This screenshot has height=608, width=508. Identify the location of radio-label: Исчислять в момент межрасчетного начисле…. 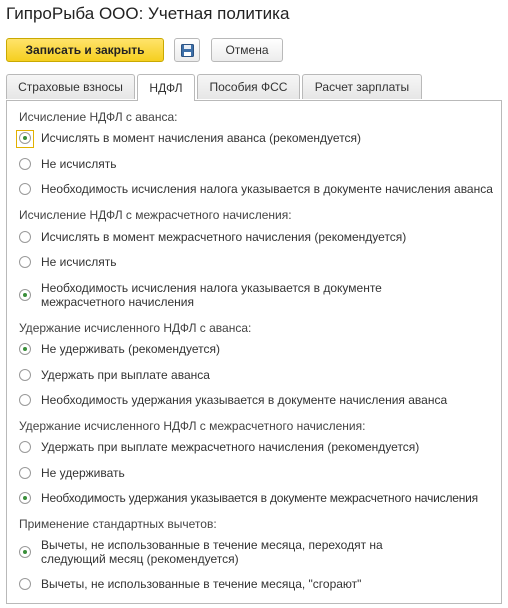
(224, 237).